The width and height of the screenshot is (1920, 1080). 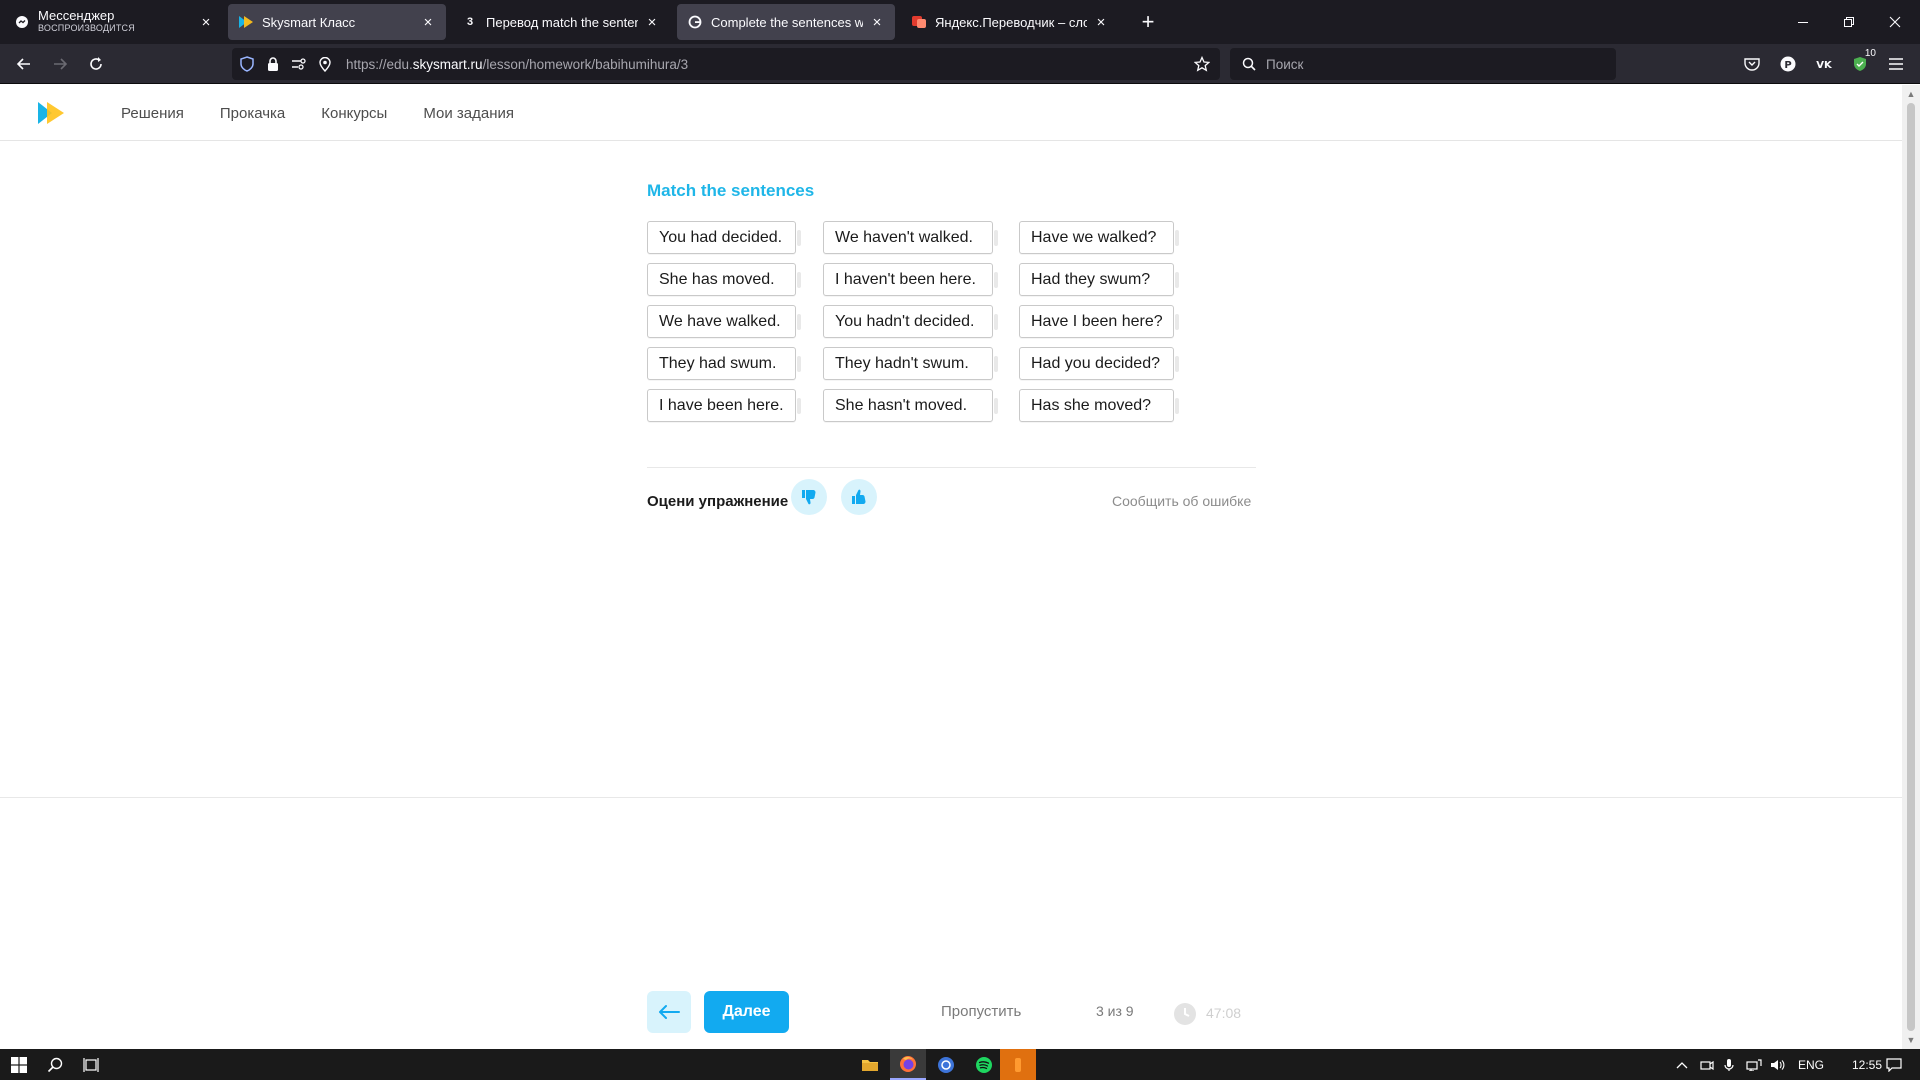 I want to click on sentence-card: I haven't been here., so click(x=910, y=279).